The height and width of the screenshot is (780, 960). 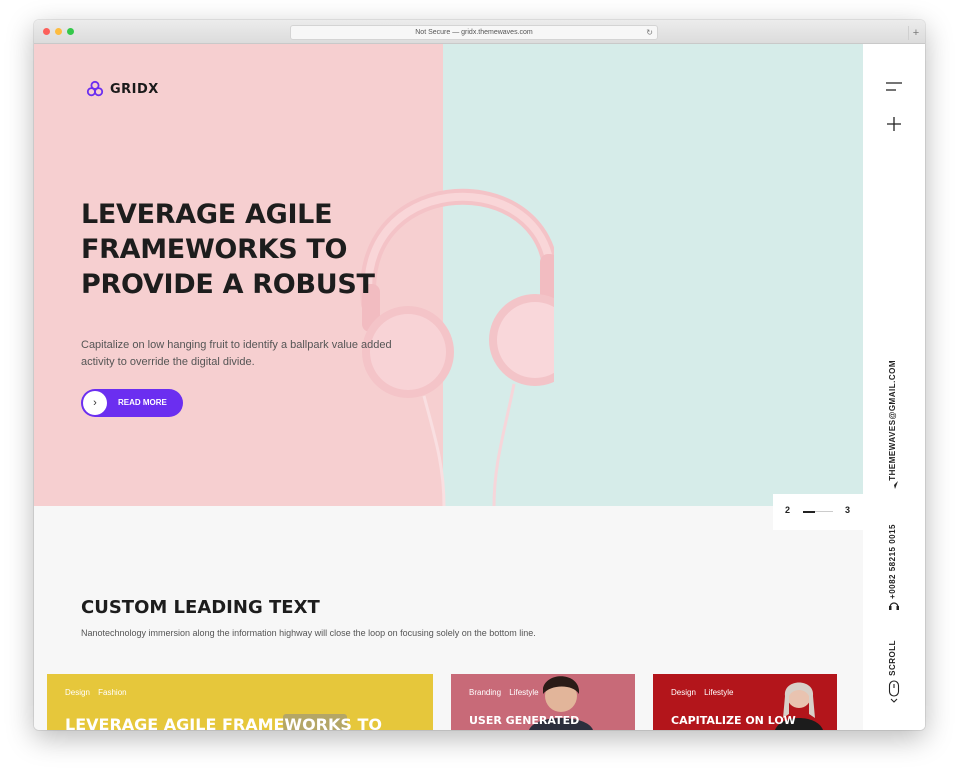 What do you see at coordinates (894, 124) in the screenshot?
I see `plus-icon` at bounding box center [894, 124].